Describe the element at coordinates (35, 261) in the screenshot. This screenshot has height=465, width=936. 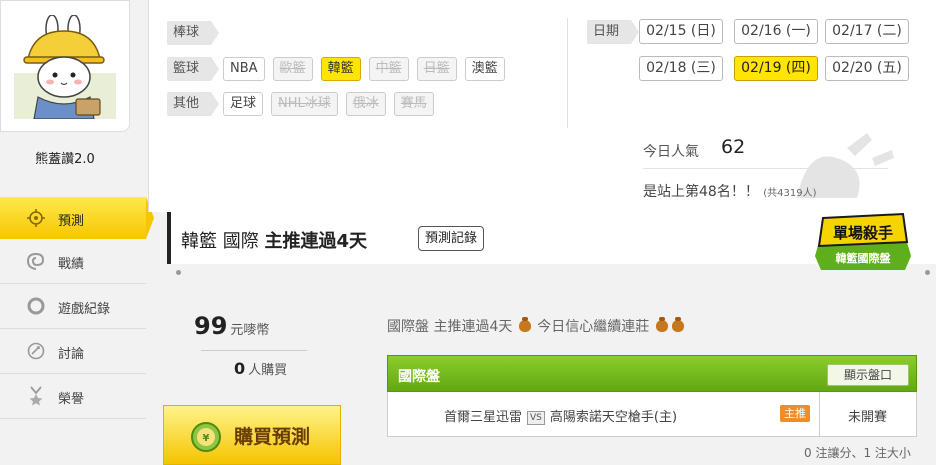
I see `swirl-icon` at that location.